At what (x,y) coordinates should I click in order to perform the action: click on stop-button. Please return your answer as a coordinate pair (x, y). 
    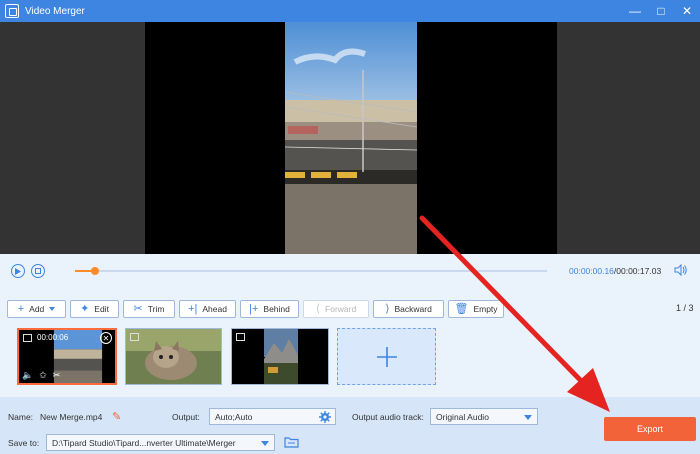
    Looking at the image, I should click on (38, 271).